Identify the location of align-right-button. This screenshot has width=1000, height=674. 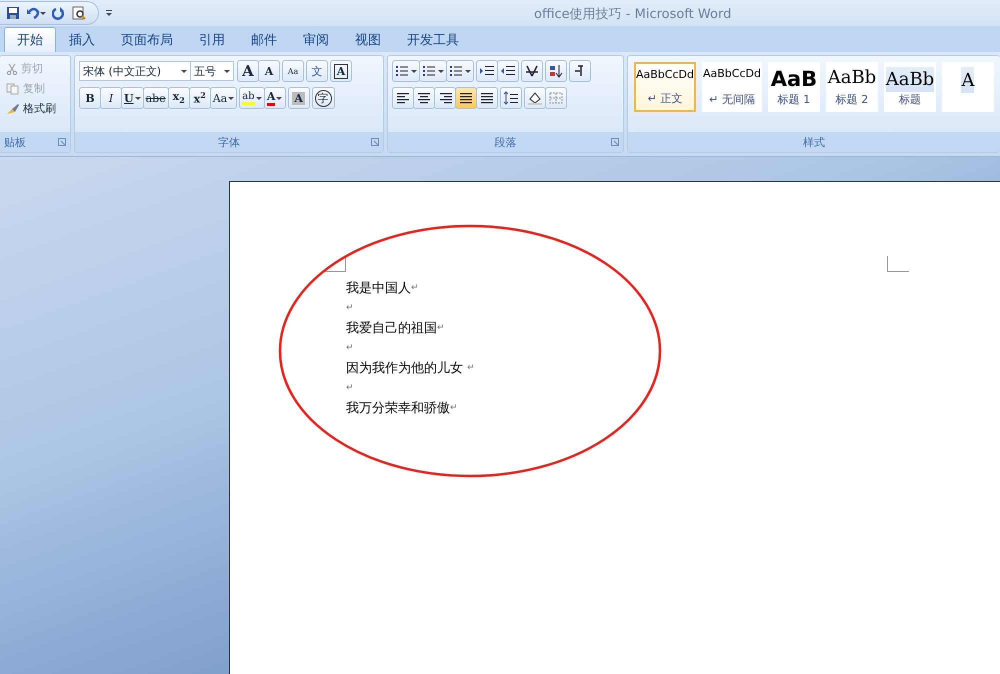
(445, 98).